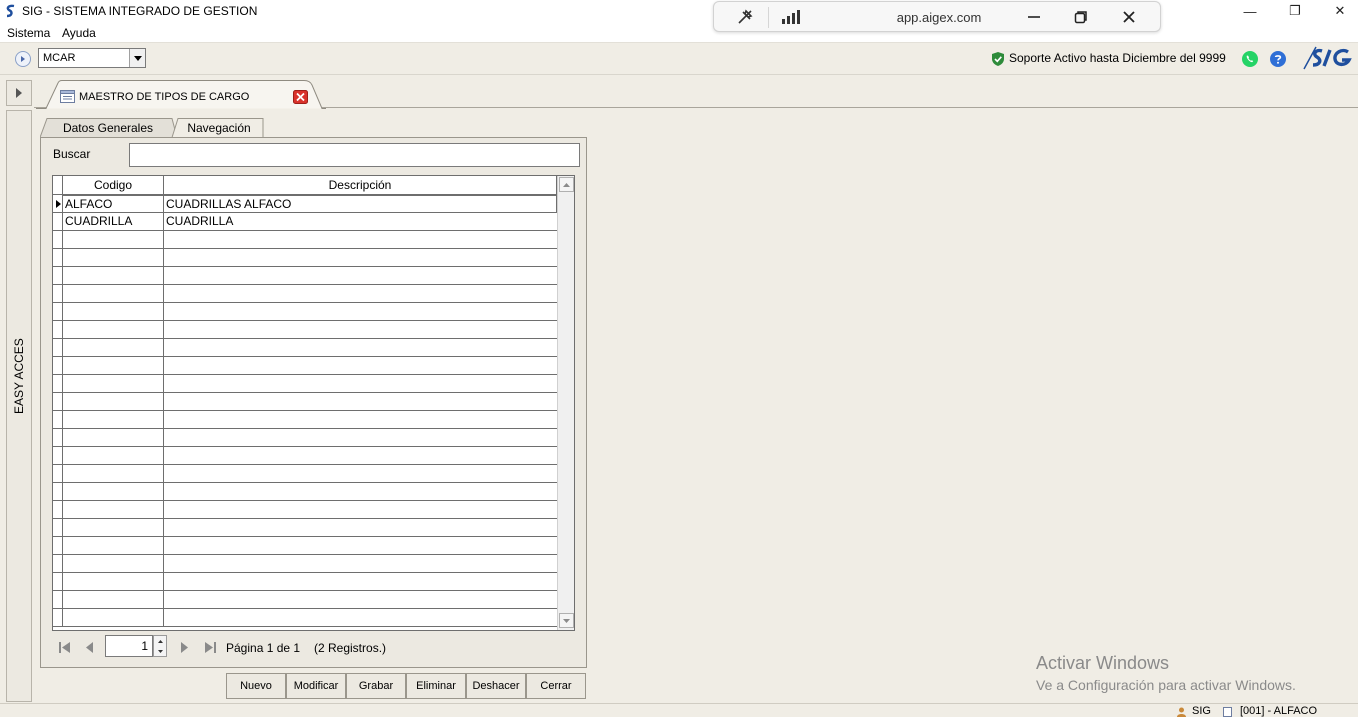 Image resolution: width=1358 pixels, height=717 pixels. I want to click on whatsapp-icon, so click(1250, 59).